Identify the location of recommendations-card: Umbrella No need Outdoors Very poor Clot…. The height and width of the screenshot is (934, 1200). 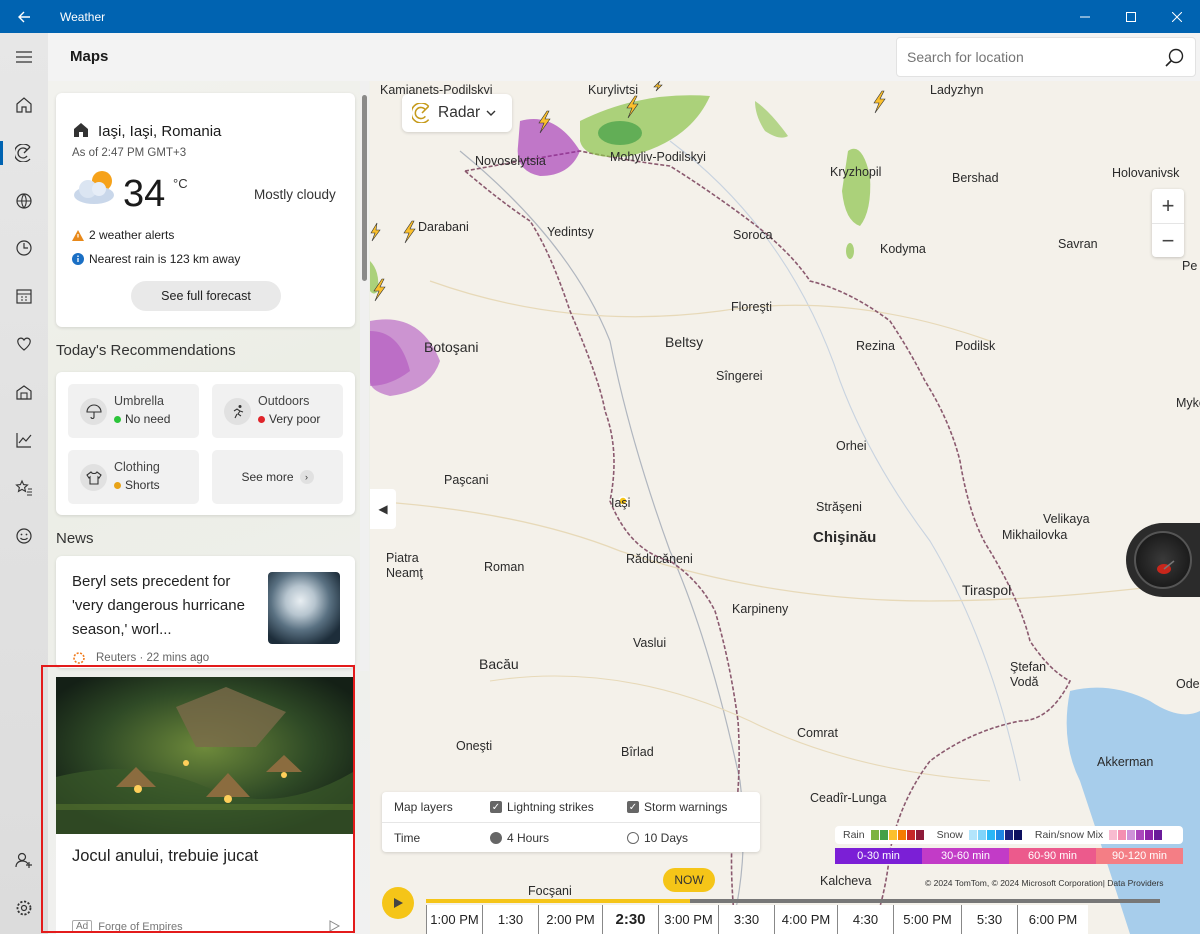
(205, 443).